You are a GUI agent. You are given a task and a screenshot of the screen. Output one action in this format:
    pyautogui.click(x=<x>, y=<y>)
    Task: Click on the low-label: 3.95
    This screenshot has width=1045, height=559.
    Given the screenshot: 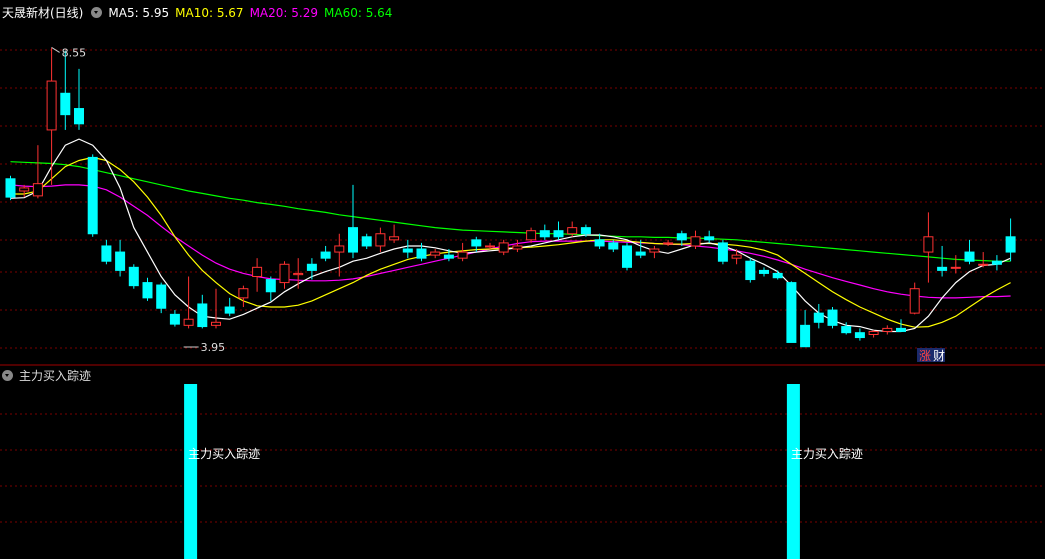 What is the action you would take?
    pyautogui.click(x=213, y=347)
    